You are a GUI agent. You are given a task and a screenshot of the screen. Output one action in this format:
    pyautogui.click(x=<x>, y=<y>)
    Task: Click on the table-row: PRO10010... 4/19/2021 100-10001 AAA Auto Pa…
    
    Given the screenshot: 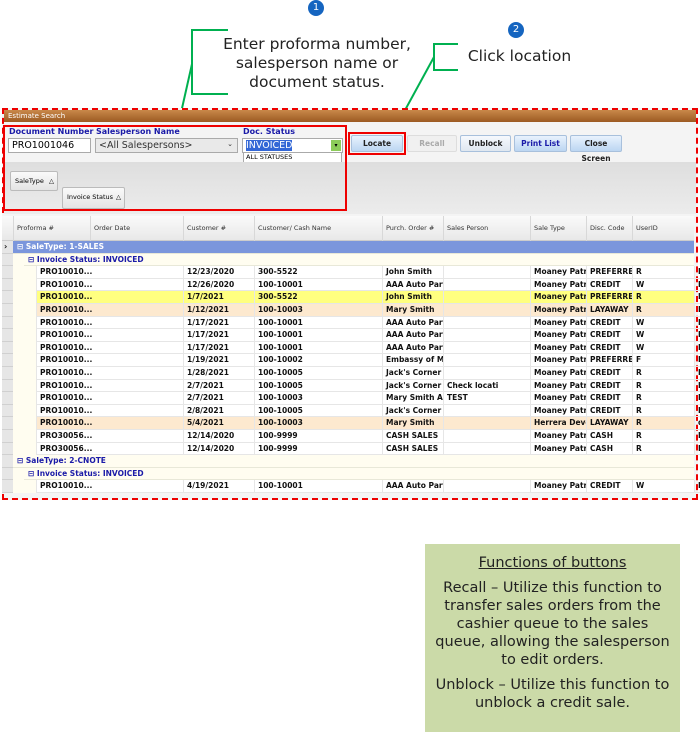 What is the action you would take?
    pyautogui.click(x=351, y=486)
    